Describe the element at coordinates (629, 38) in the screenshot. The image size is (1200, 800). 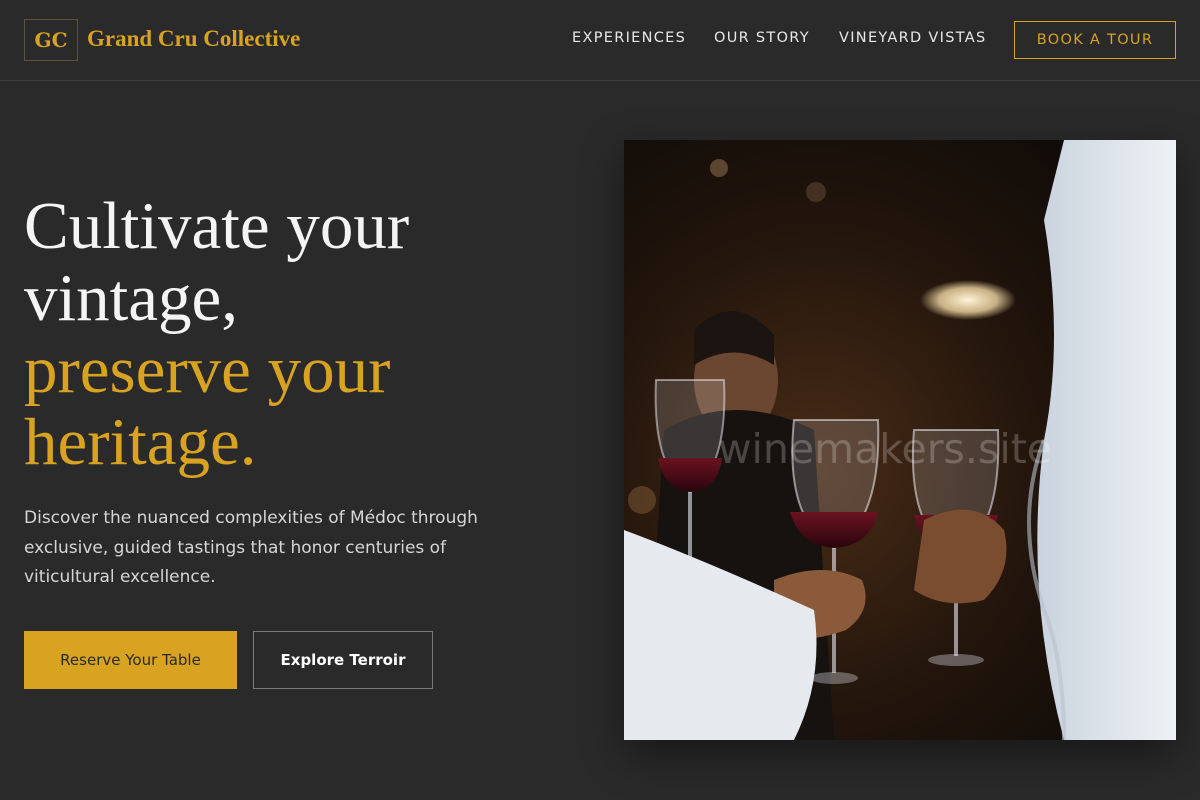
I see `nav-link-experiences: EXPERIENCES` at that location.